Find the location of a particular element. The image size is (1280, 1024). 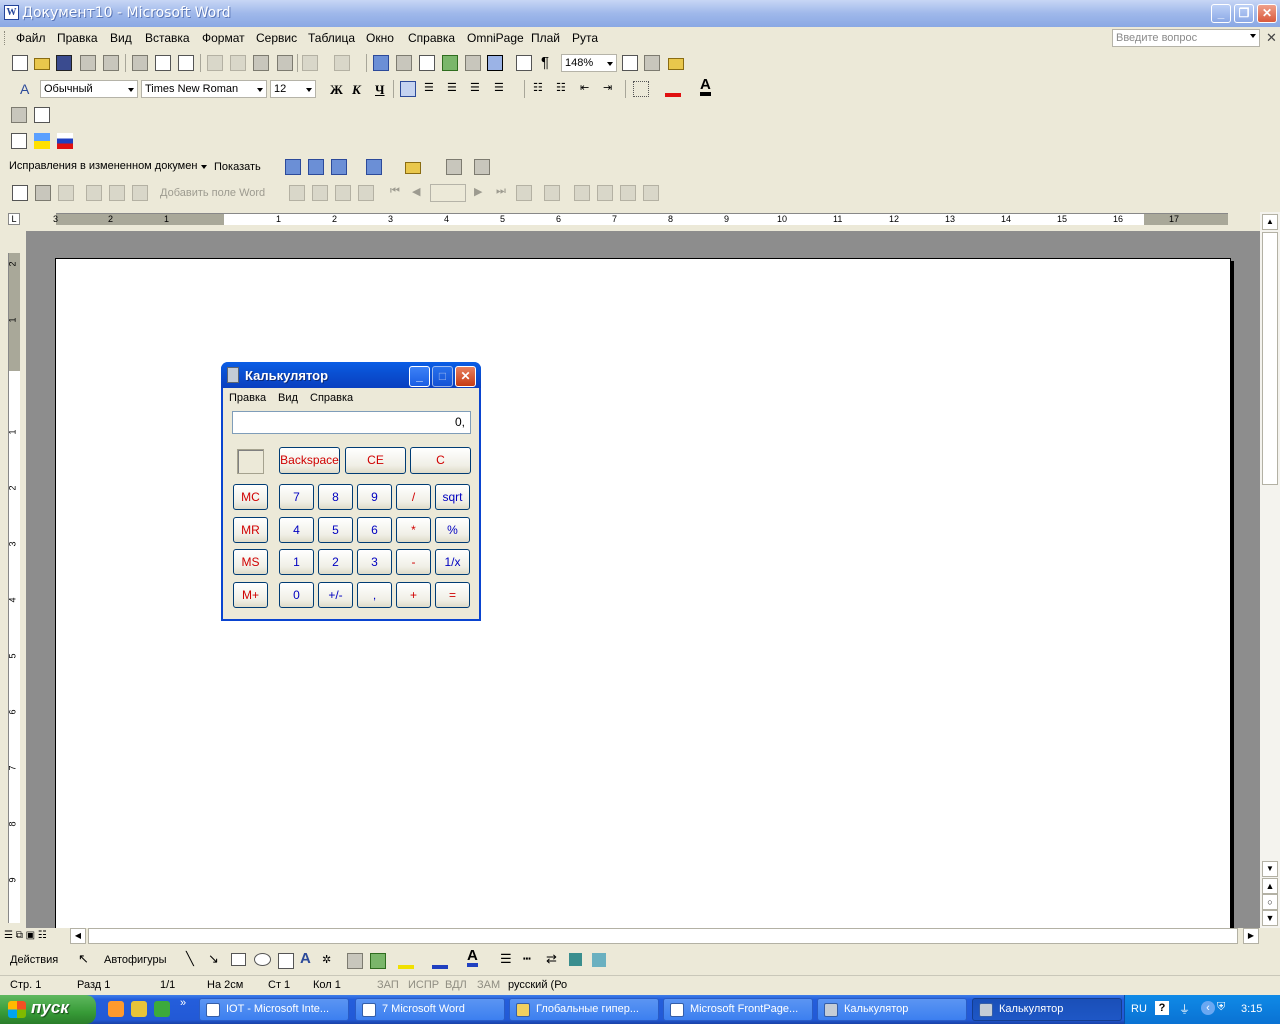

menu-table: Таблица is located at coordinates (331, 38).